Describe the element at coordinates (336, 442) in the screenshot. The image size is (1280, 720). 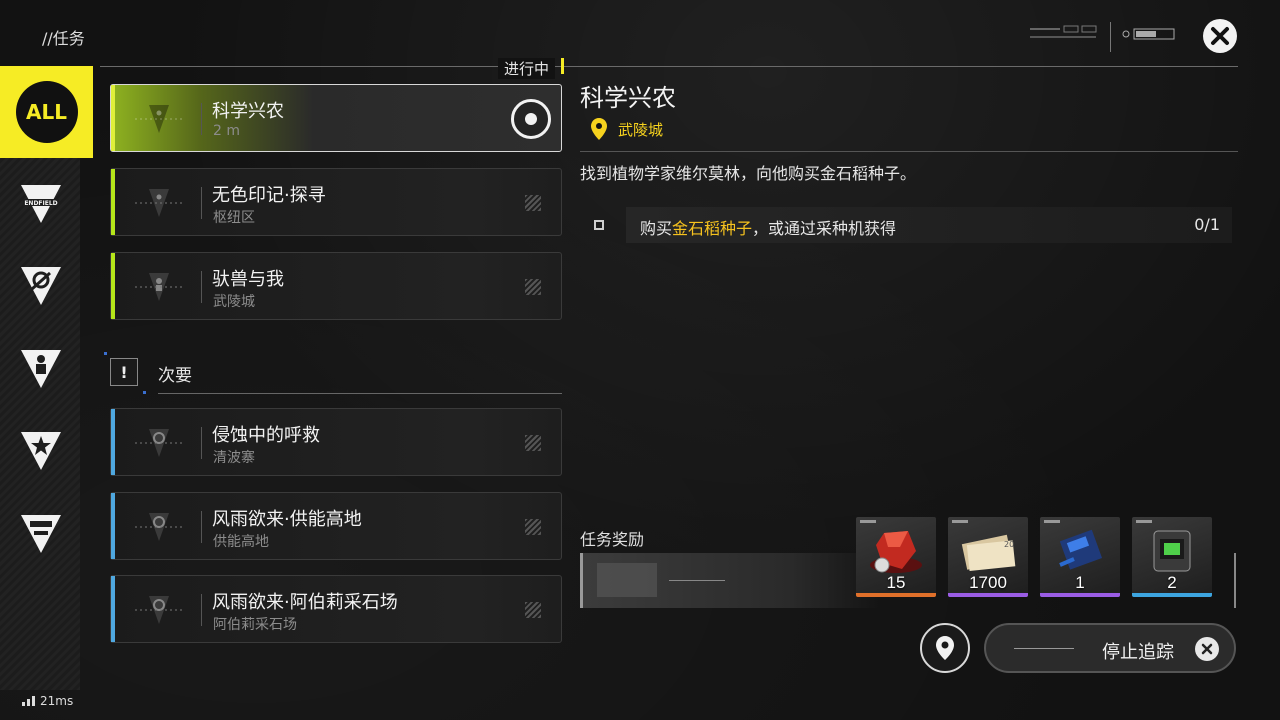
I see `quest-card: 侵蚀中的呼救 清波寨` at that location.